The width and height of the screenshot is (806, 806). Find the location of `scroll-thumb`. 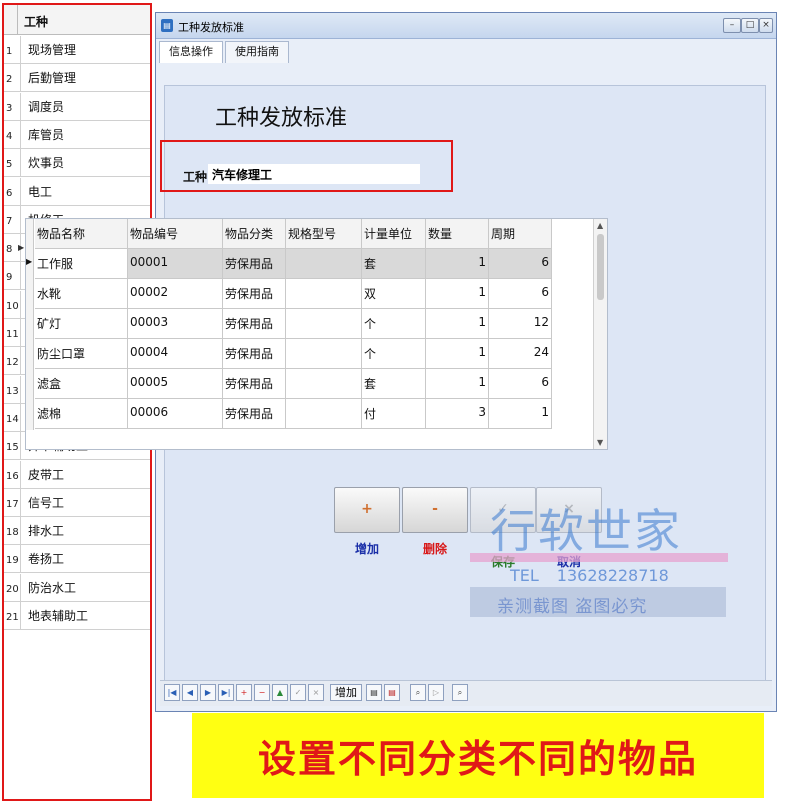

scroll-thumb is located at coordinates (600, 267).